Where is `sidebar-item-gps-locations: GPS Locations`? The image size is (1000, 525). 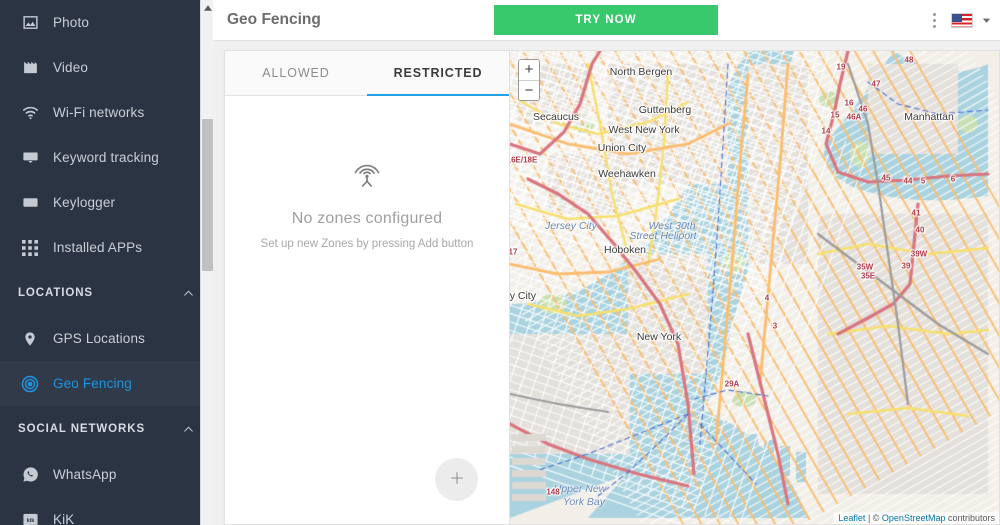
sidebar-item-gps-locations: GPS Locations is located at coordinates (106, 338).